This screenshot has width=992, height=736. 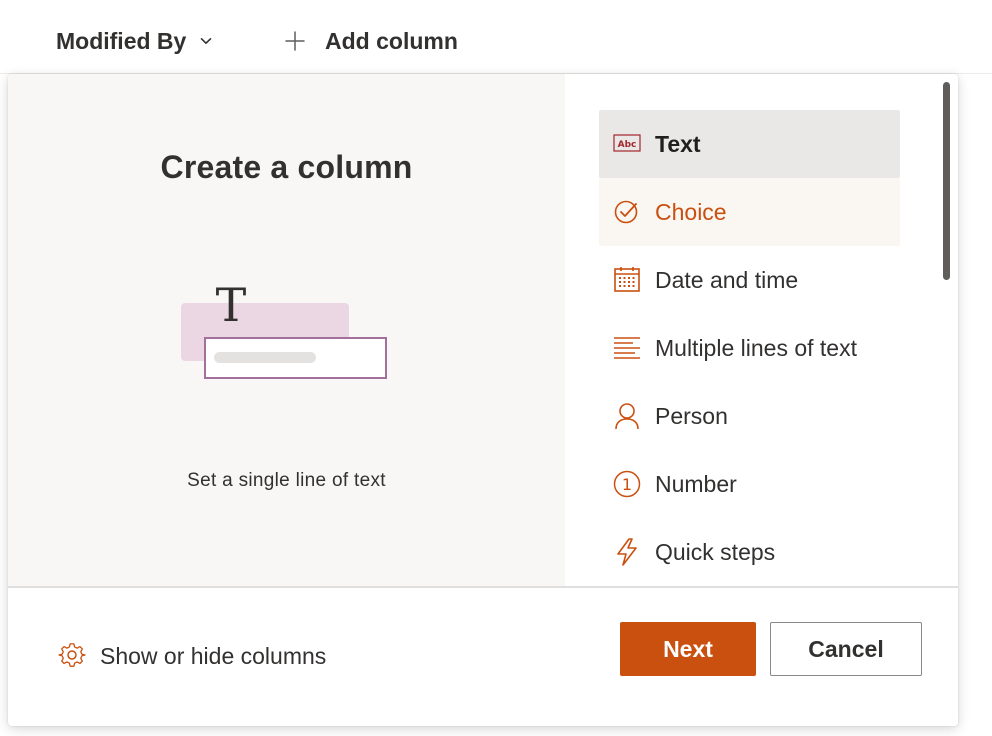 I want to click on column-type-label: Multiple lines of text, so click(x=756, y=347).